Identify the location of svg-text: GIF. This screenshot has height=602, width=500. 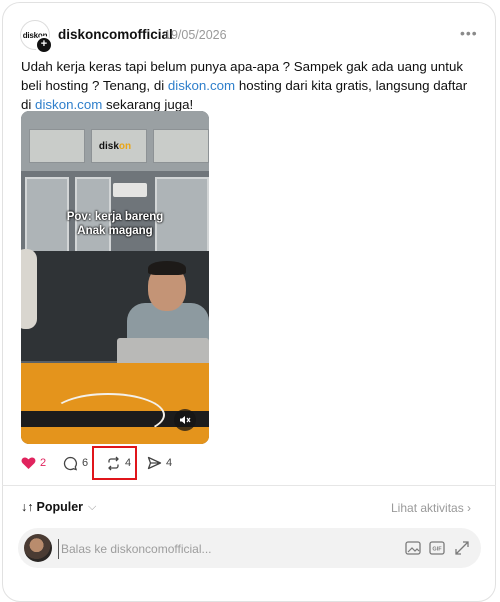
(437, 550).